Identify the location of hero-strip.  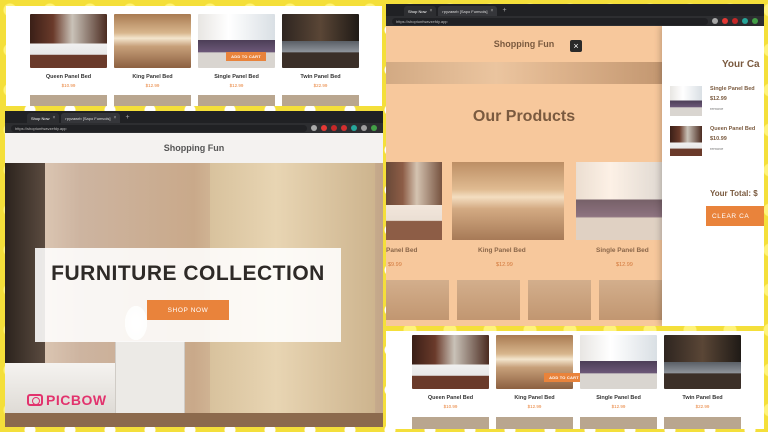
(524, 73).